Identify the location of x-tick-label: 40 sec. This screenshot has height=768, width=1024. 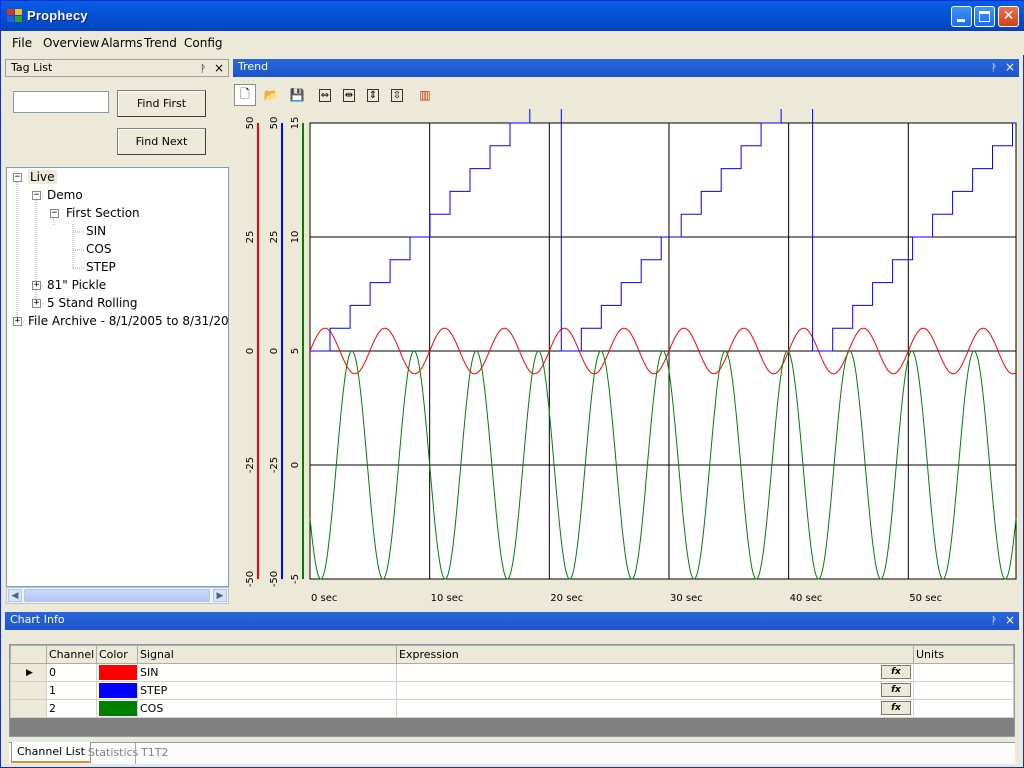
(806, 598).